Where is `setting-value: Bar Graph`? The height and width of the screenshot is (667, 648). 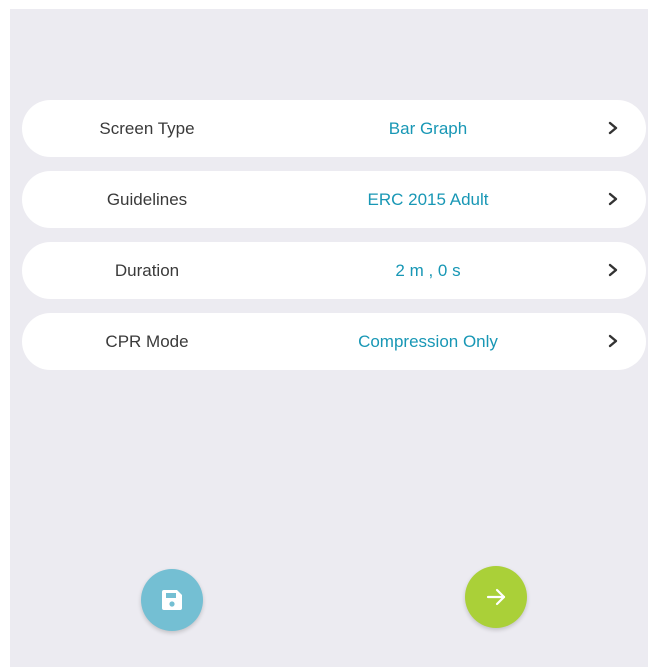
setting-value: Bar Graph is located at coordinates (428, 128).